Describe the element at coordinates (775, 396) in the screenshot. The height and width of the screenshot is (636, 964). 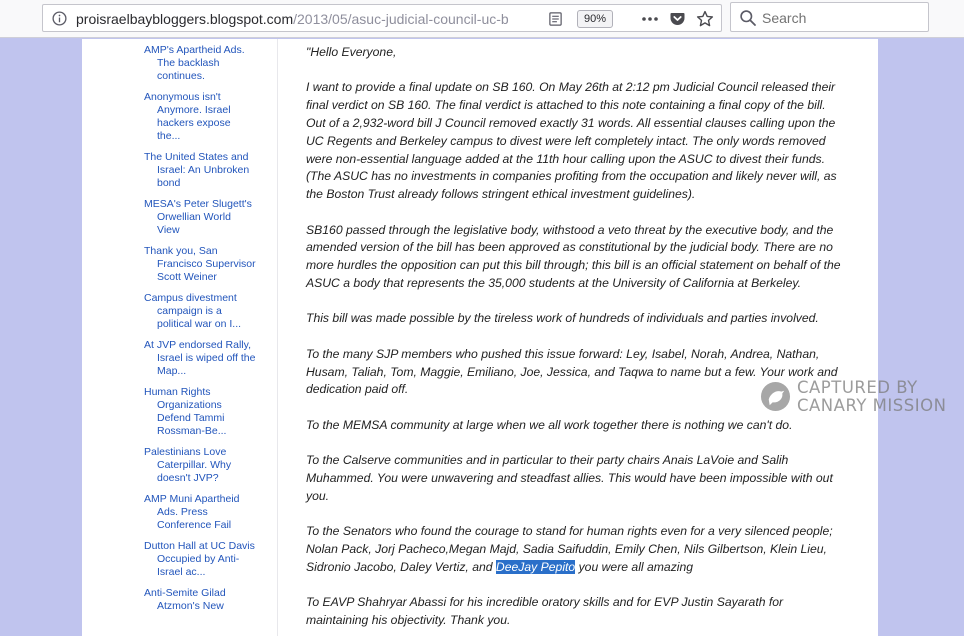
I see `canary-logo-icon` at that location.